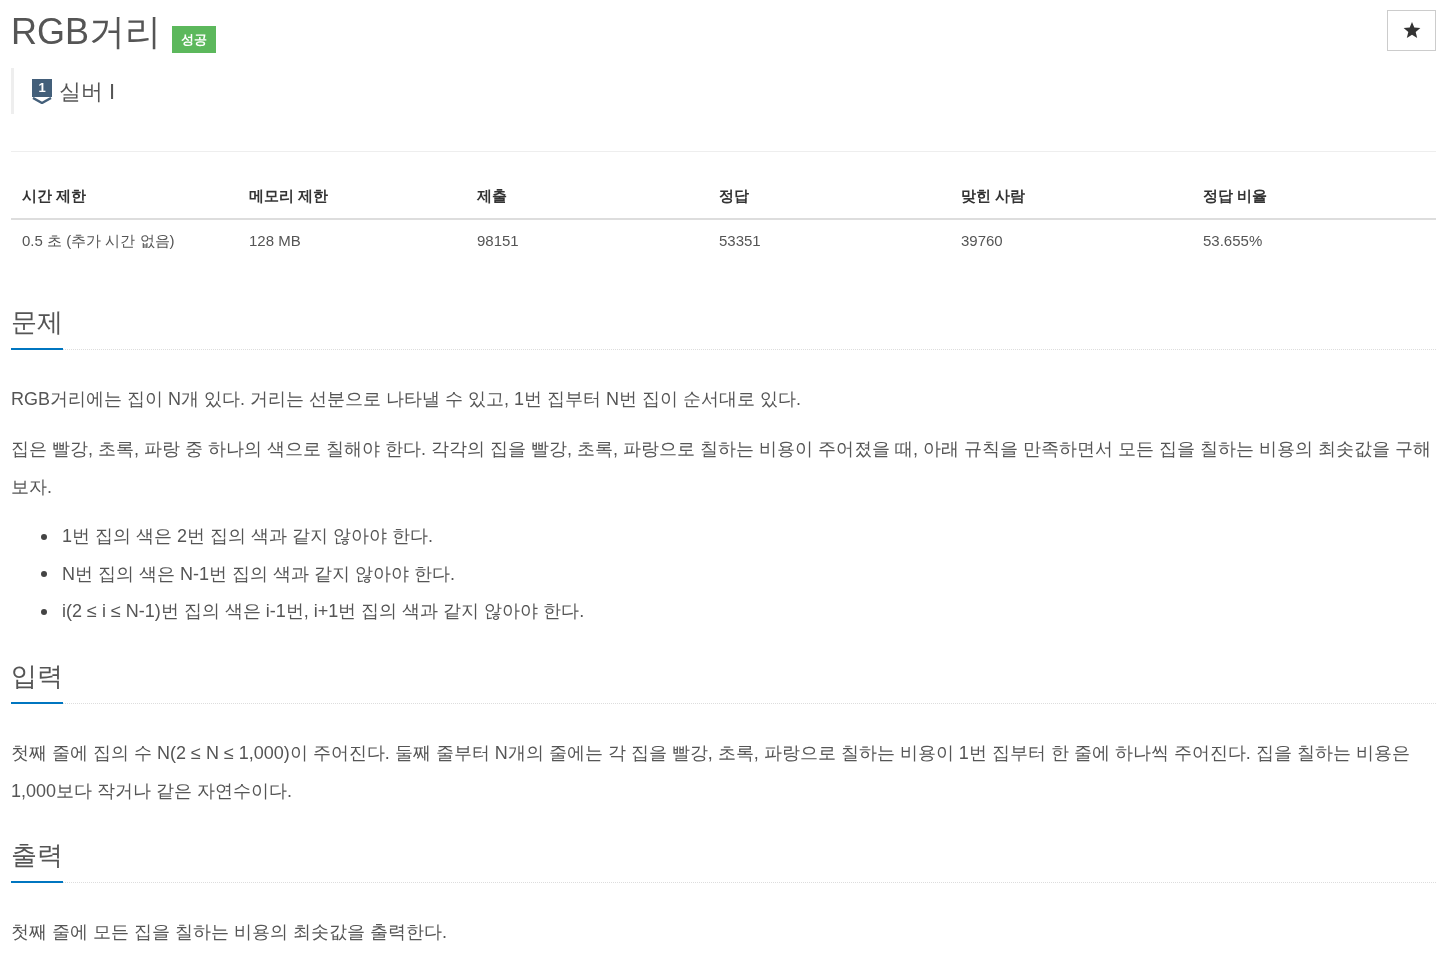 The width and height of the screenshot is (1447, 966). Describe the element at coordinates (711, 772) in the screenshot. I see `paragraph: 첫째 줄에 집의 수 N(2 ≤ N ≤ 1,000)이 주어진다. 둘째 줄부터 N개의 줄에는 각 집을 빨강, 초록, 파랑으로 칠하는 비용이 1번 집부터 한 줄에 하나씩 주어진다. 집을 칠하는 비용은 1,000보다 작거나 같은 자연수이다.` at that location.